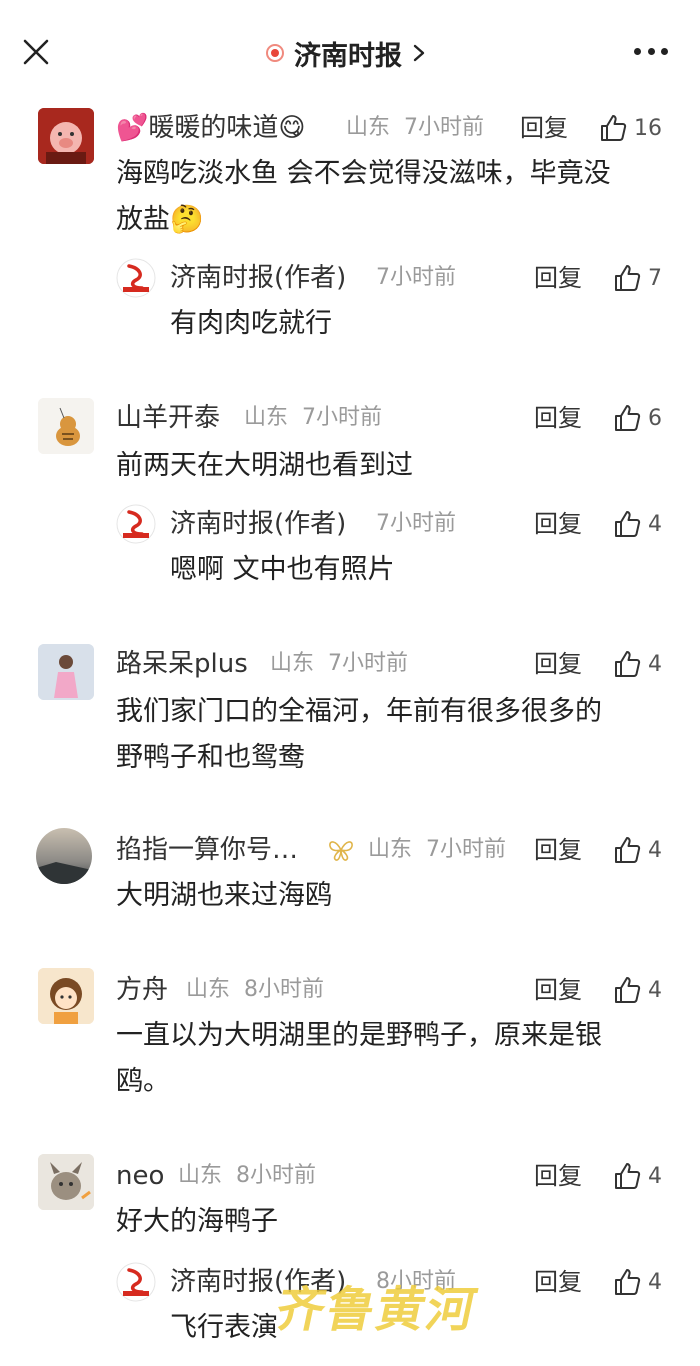 Image resolution: width=700 pixels, height=1366 pixels. What do you see at coordinates (655, 278) in the screenshot?
I see `like-count: 7` at bounding box center [655, 278].